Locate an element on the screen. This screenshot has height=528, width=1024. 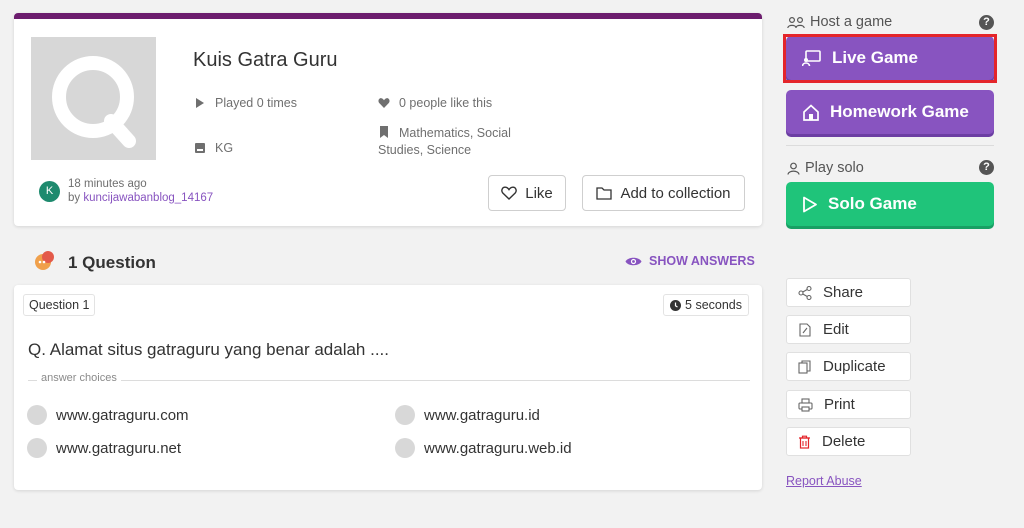
played-count: Played 0 times is located at coordinates (279, 104).